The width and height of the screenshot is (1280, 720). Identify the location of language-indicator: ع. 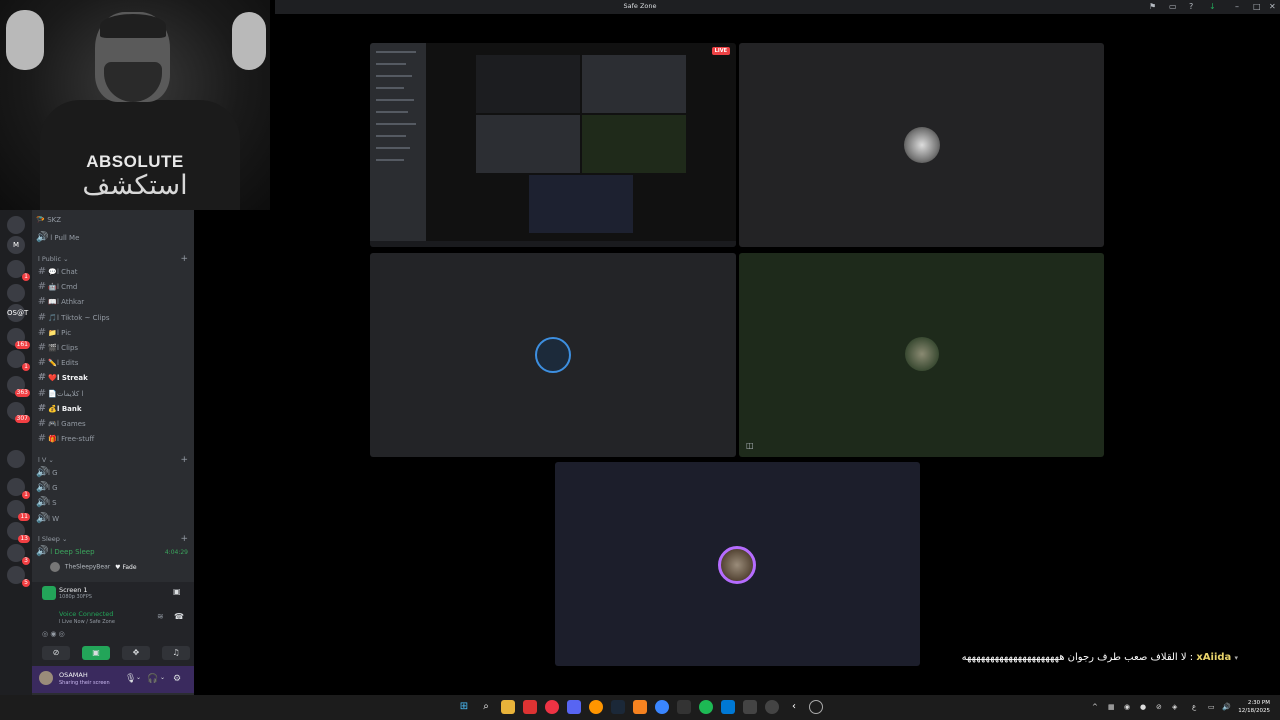
(1194, 707).